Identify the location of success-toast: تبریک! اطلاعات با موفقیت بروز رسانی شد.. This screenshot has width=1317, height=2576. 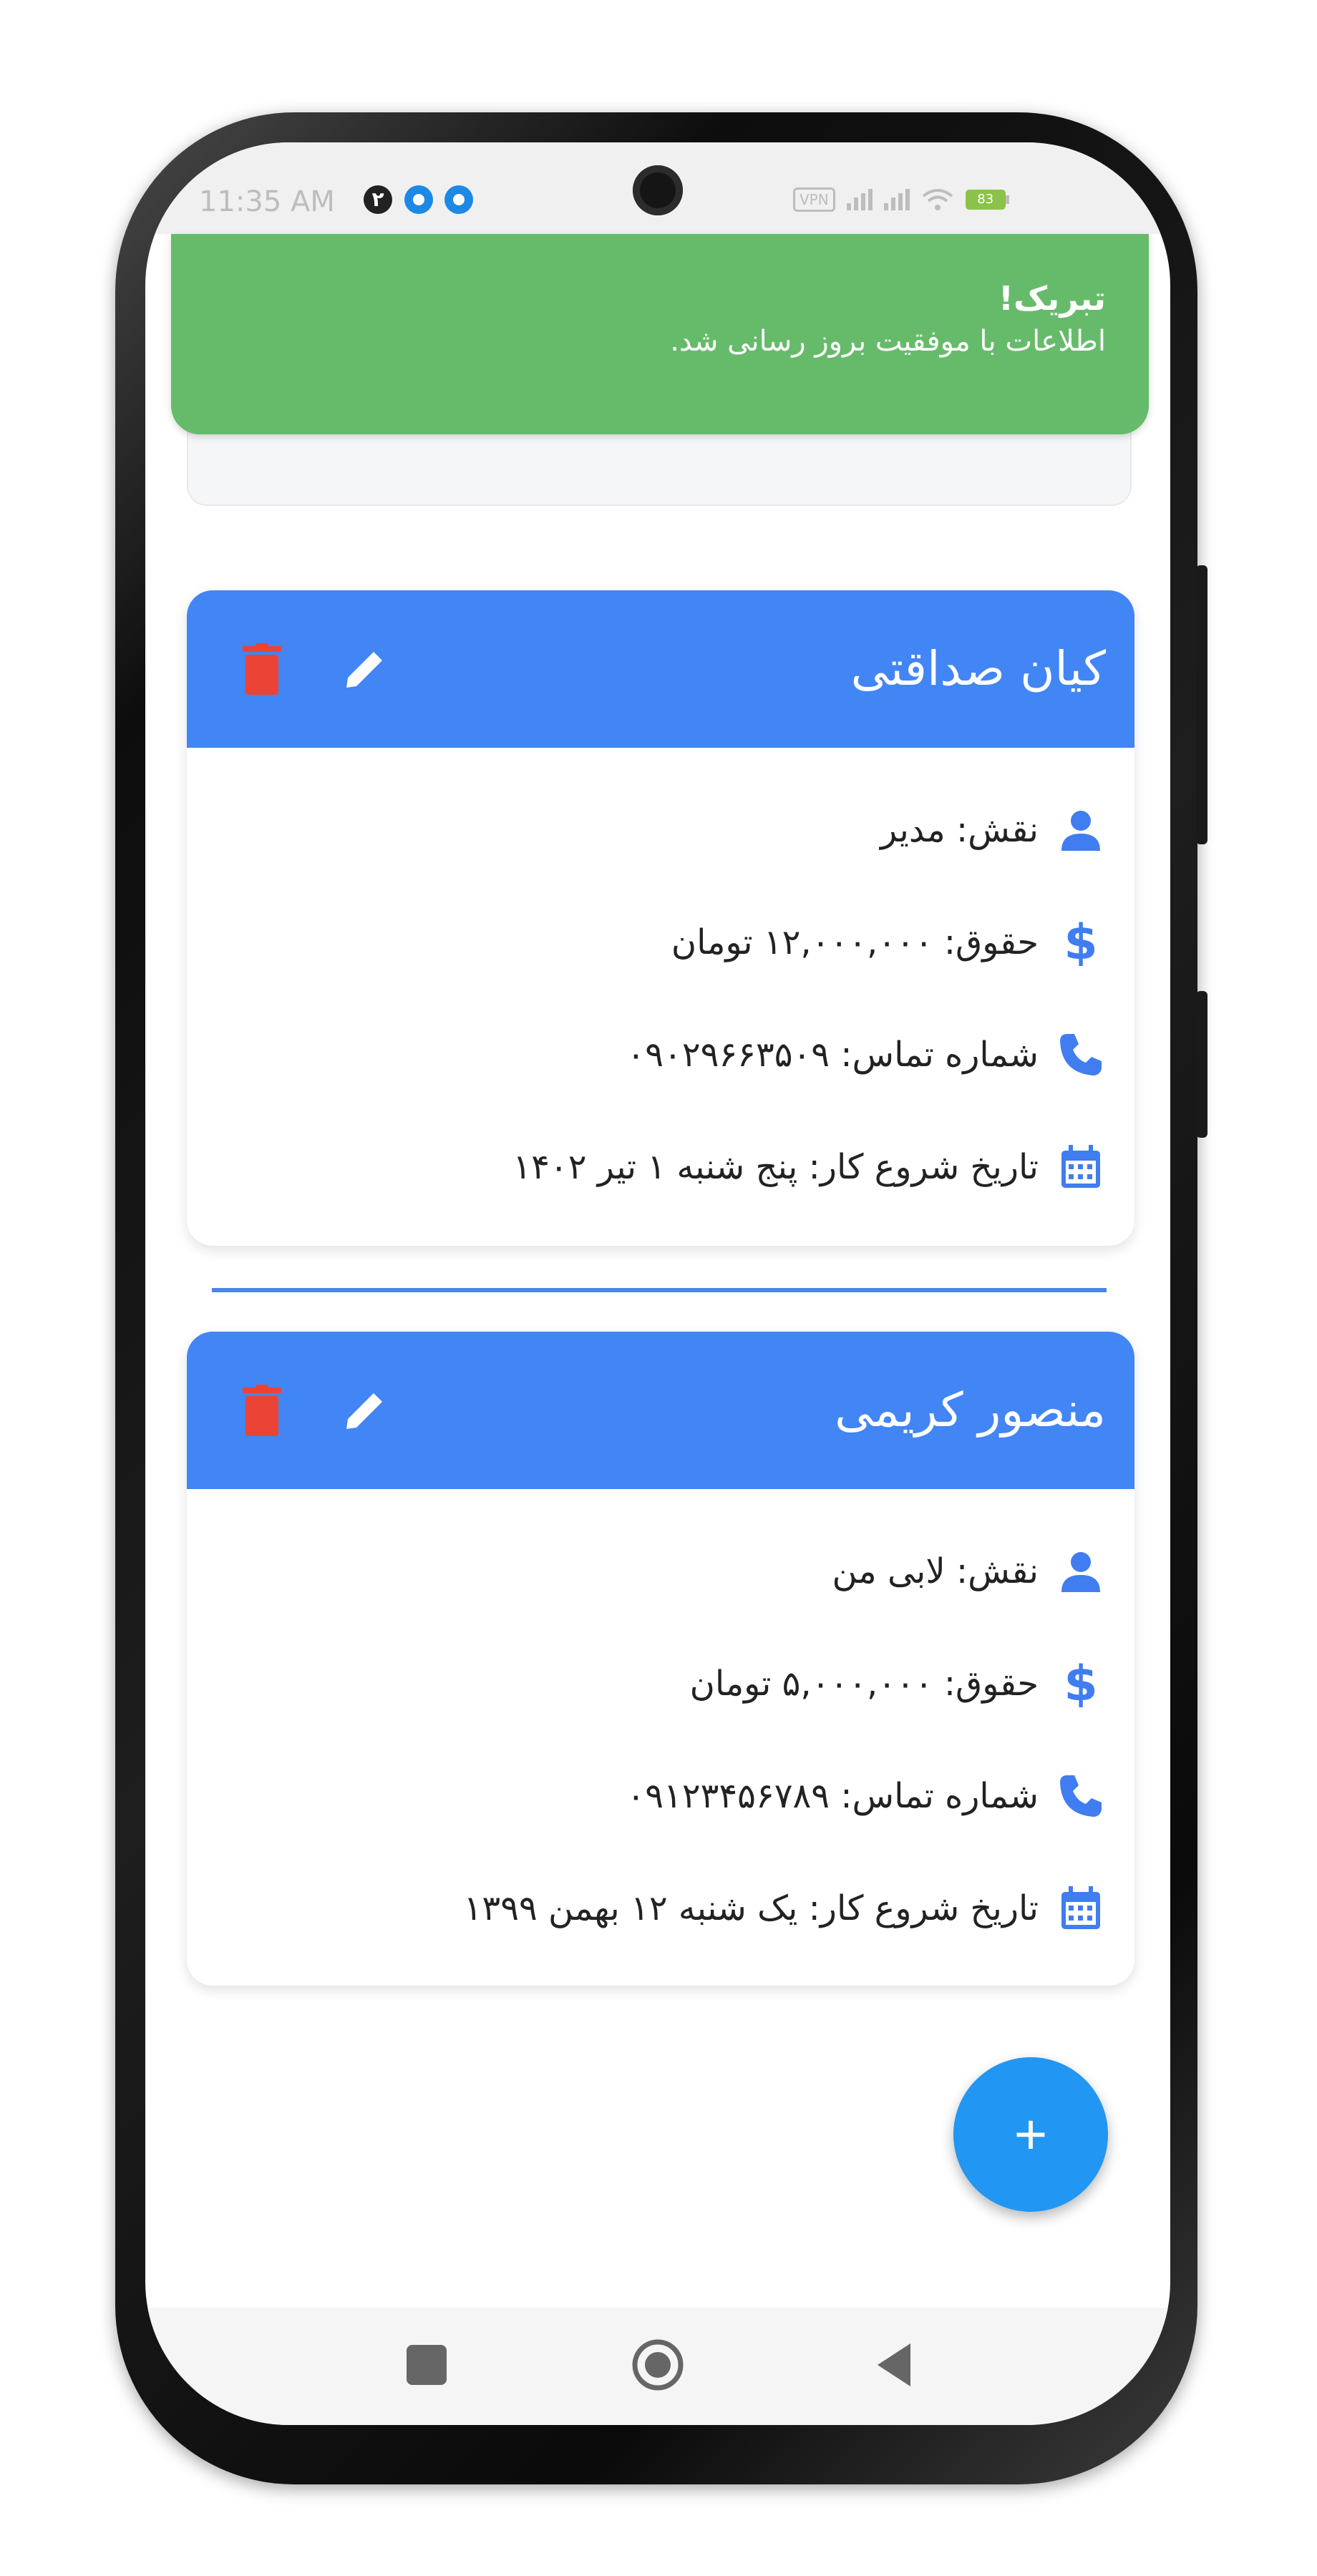
(660, 334).